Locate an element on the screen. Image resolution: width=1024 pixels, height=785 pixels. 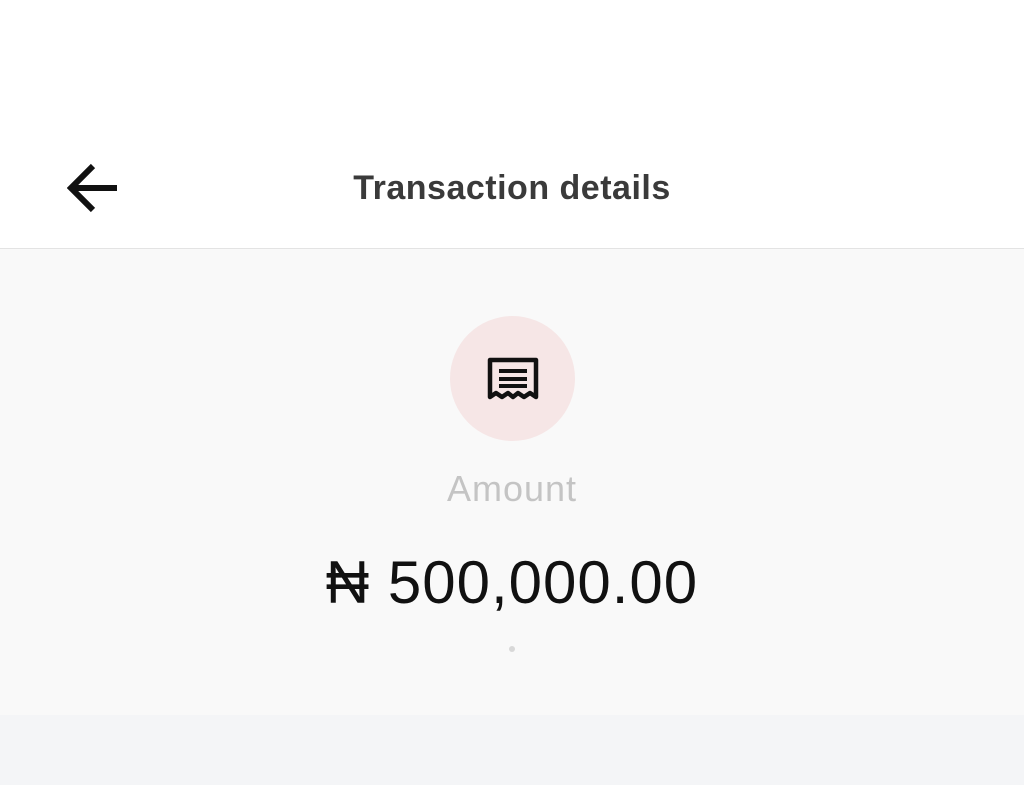
receipt-icon is located at coordinates (512, 378).